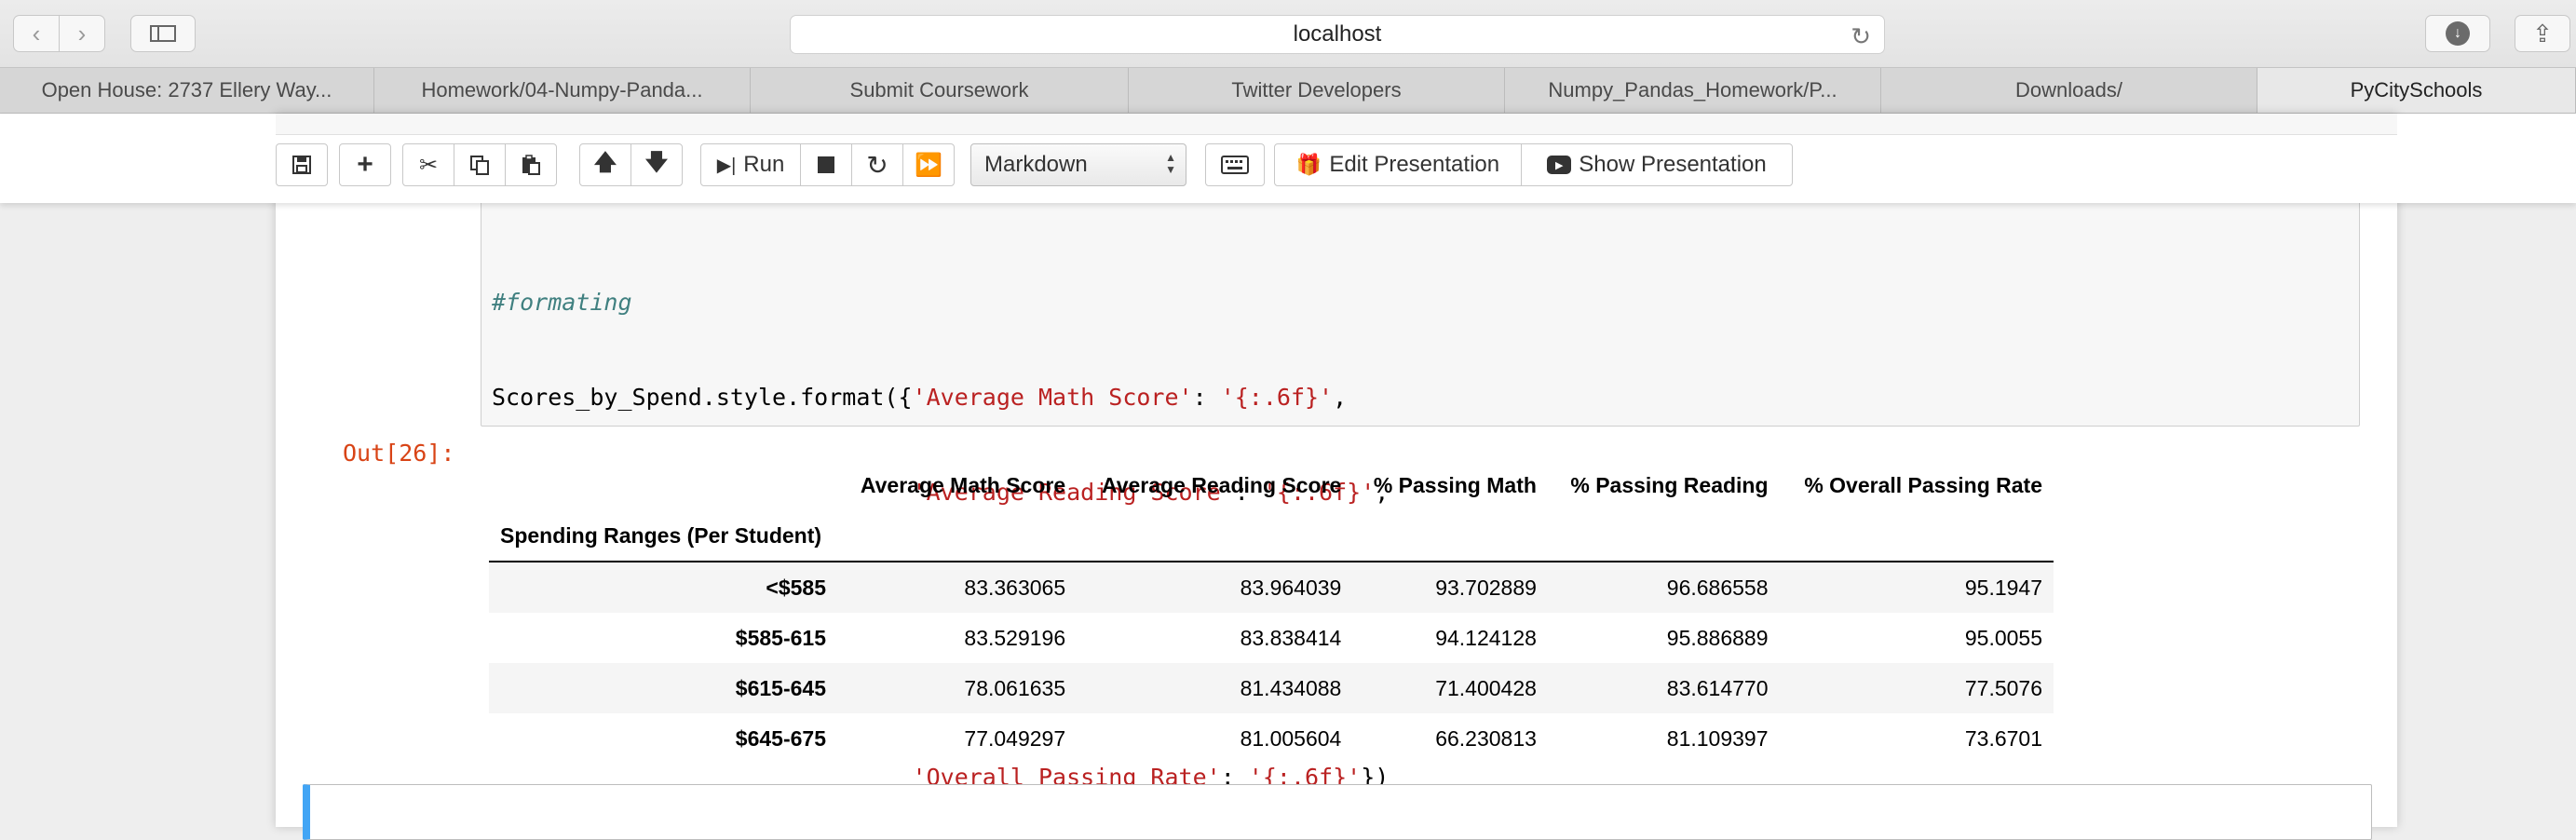  I want to click on restart-button: ↻, so click(877, 164).